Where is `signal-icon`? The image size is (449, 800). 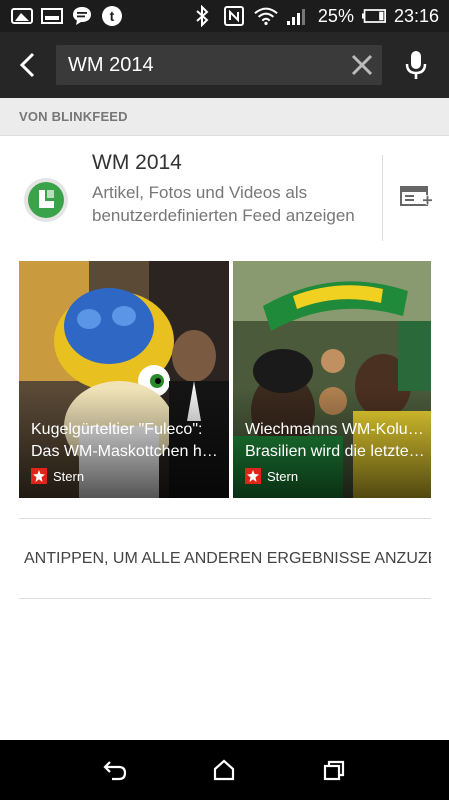
signal-icon is located at coordinates (298, 16).